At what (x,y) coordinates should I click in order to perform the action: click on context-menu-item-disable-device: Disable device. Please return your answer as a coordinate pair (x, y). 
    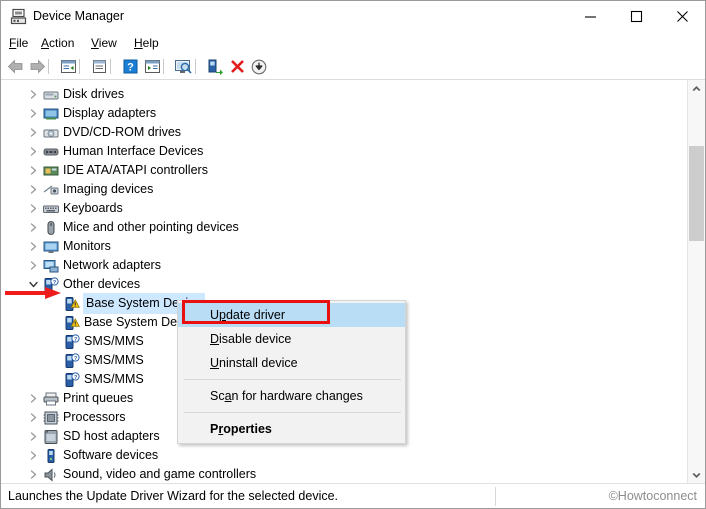
    Looking at the image, I should click on (291, 339).